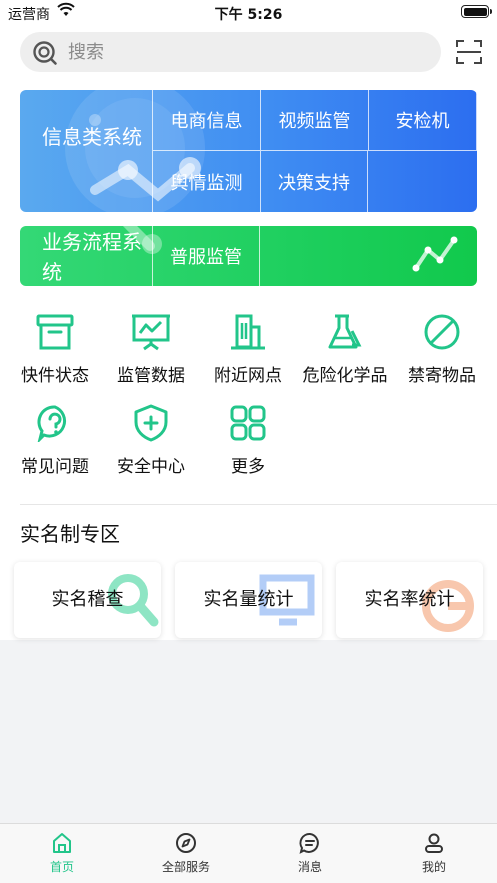 This screenshot has width=497, height=883. I want to click on grid-item-label: 危险化学品, so click(345, 376).